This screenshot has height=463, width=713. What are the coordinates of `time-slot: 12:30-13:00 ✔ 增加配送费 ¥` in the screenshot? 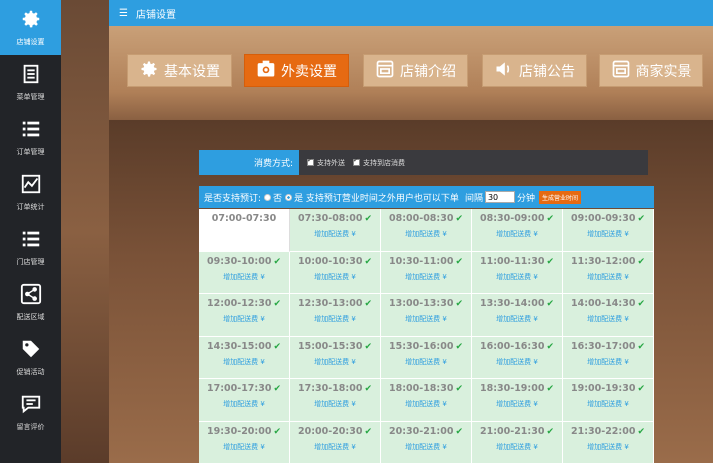 It's located at (335, 315).